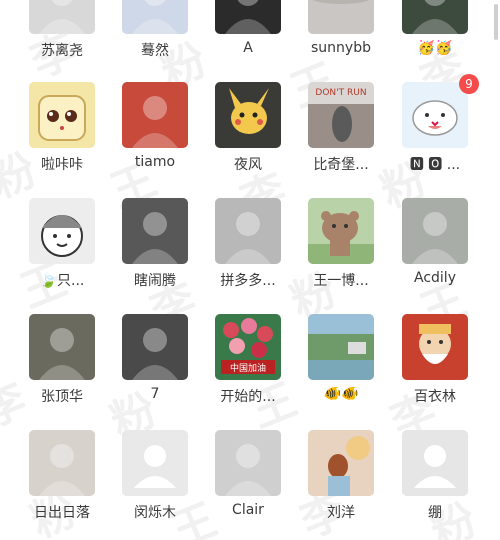  Describe the element at coordinates (248, 48) in the screenshot. I see `member-name: A` at that location.